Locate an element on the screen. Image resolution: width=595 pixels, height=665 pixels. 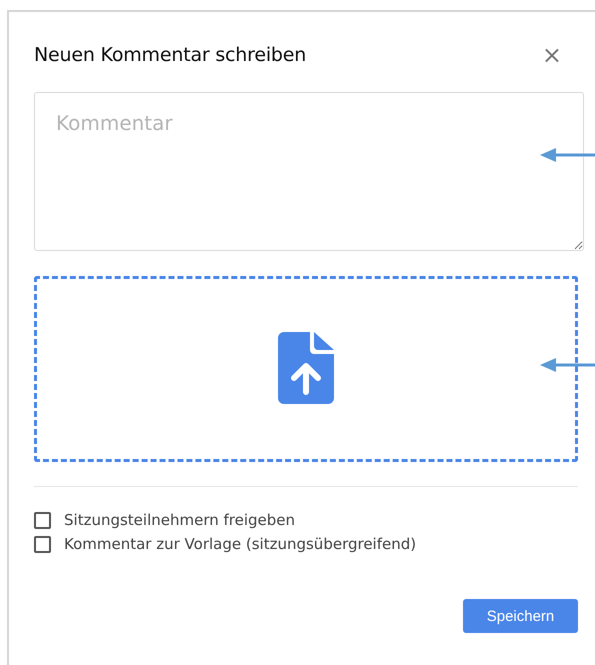
dialog-title: Neuen Kommentar schreiben is located at coordinates (170, 55).